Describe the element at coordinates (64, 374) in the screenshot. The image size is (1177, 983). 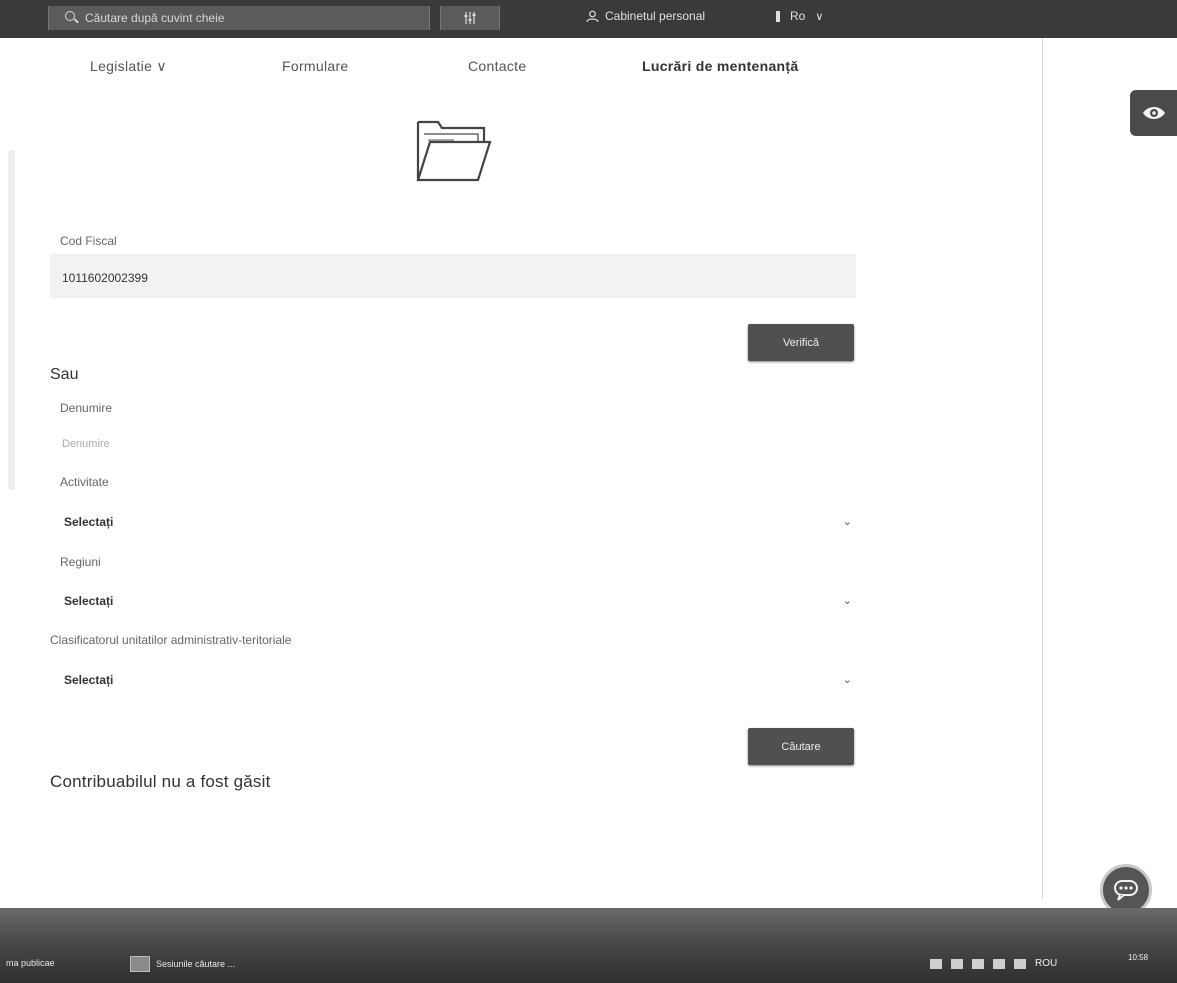
I see `sau-heading: Sau` at that location.